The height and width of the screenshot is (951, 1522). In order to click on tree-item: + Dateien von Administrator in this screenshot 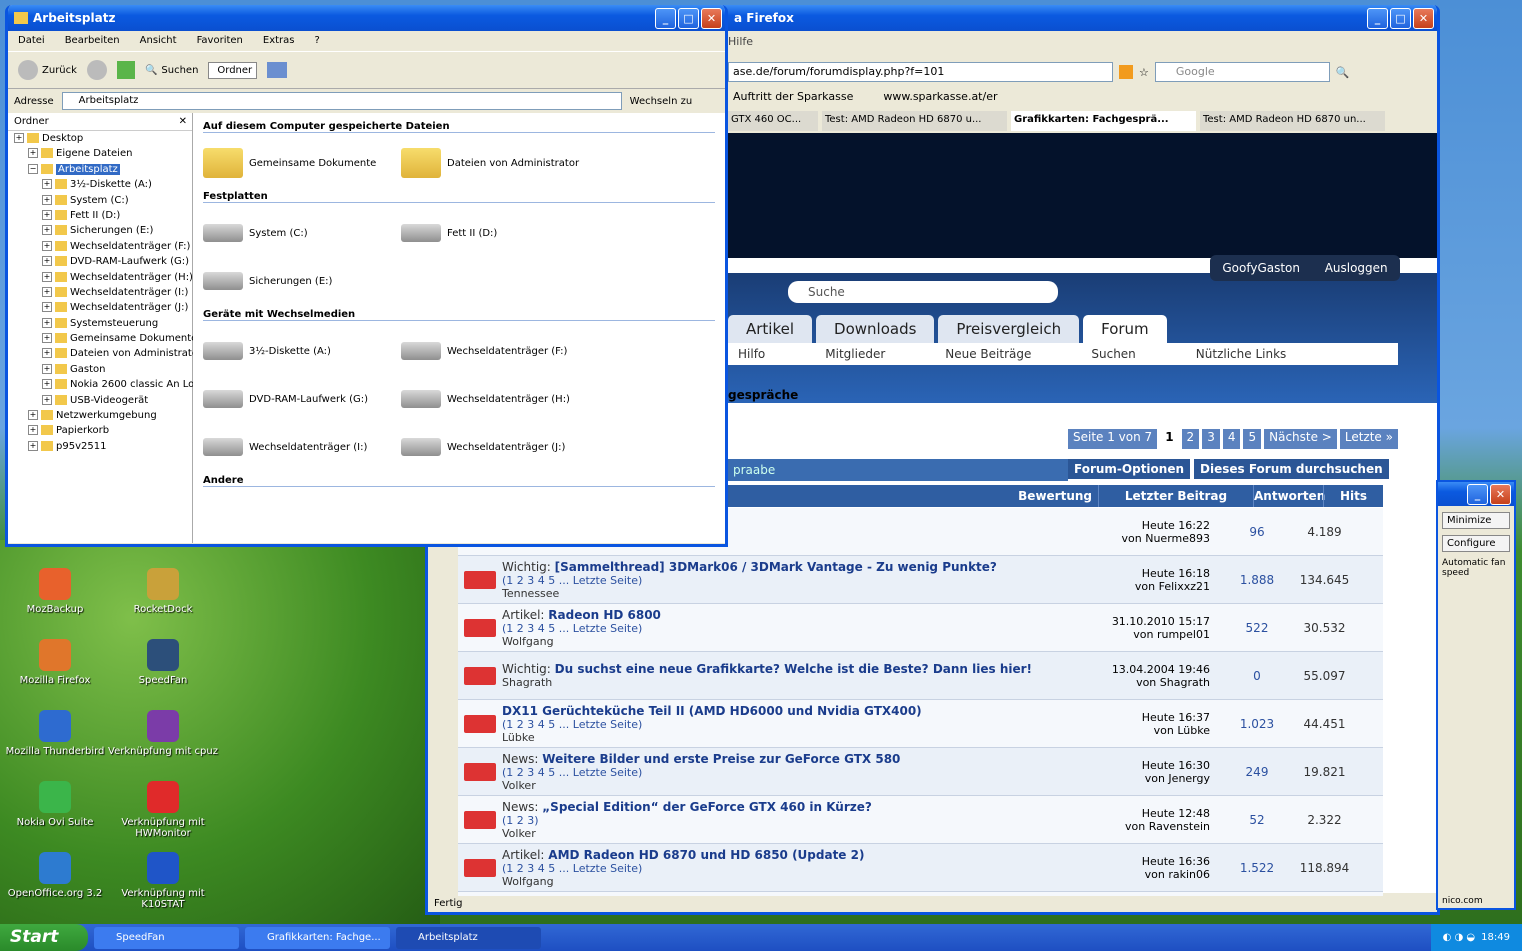, I will do `click(105, 353)`.